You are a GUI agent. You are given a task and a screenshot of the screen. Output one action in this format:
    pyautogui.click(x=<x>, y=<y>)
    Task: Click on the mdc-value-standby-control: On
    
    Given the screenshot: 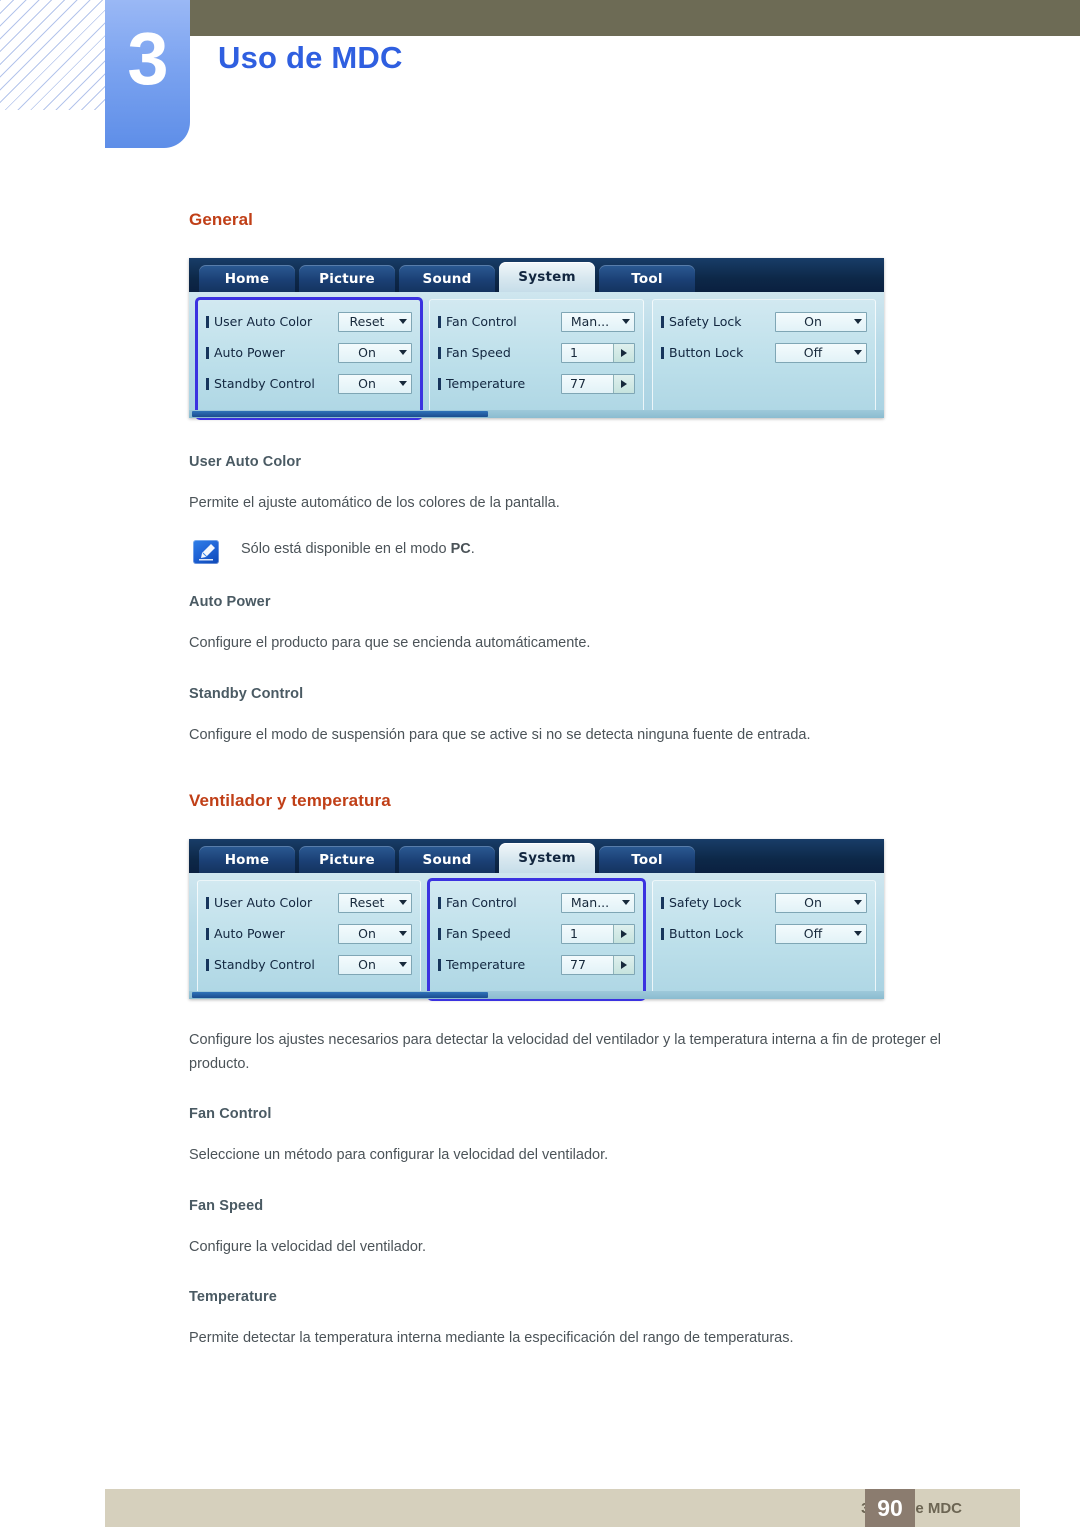 What is the action you would take?
    pyautogui.click(x=367, y=383)
    